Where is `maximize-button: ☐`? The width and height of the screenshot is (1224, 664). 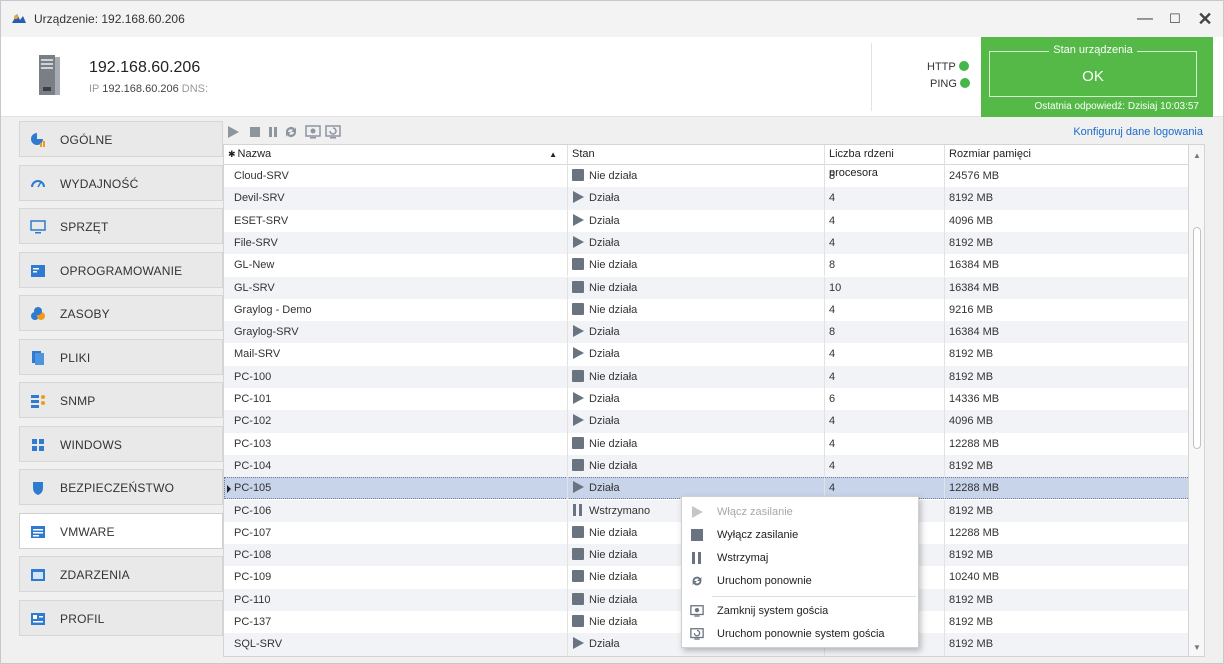 maximize-button: ☐ is located at coordinates (1175, 19).